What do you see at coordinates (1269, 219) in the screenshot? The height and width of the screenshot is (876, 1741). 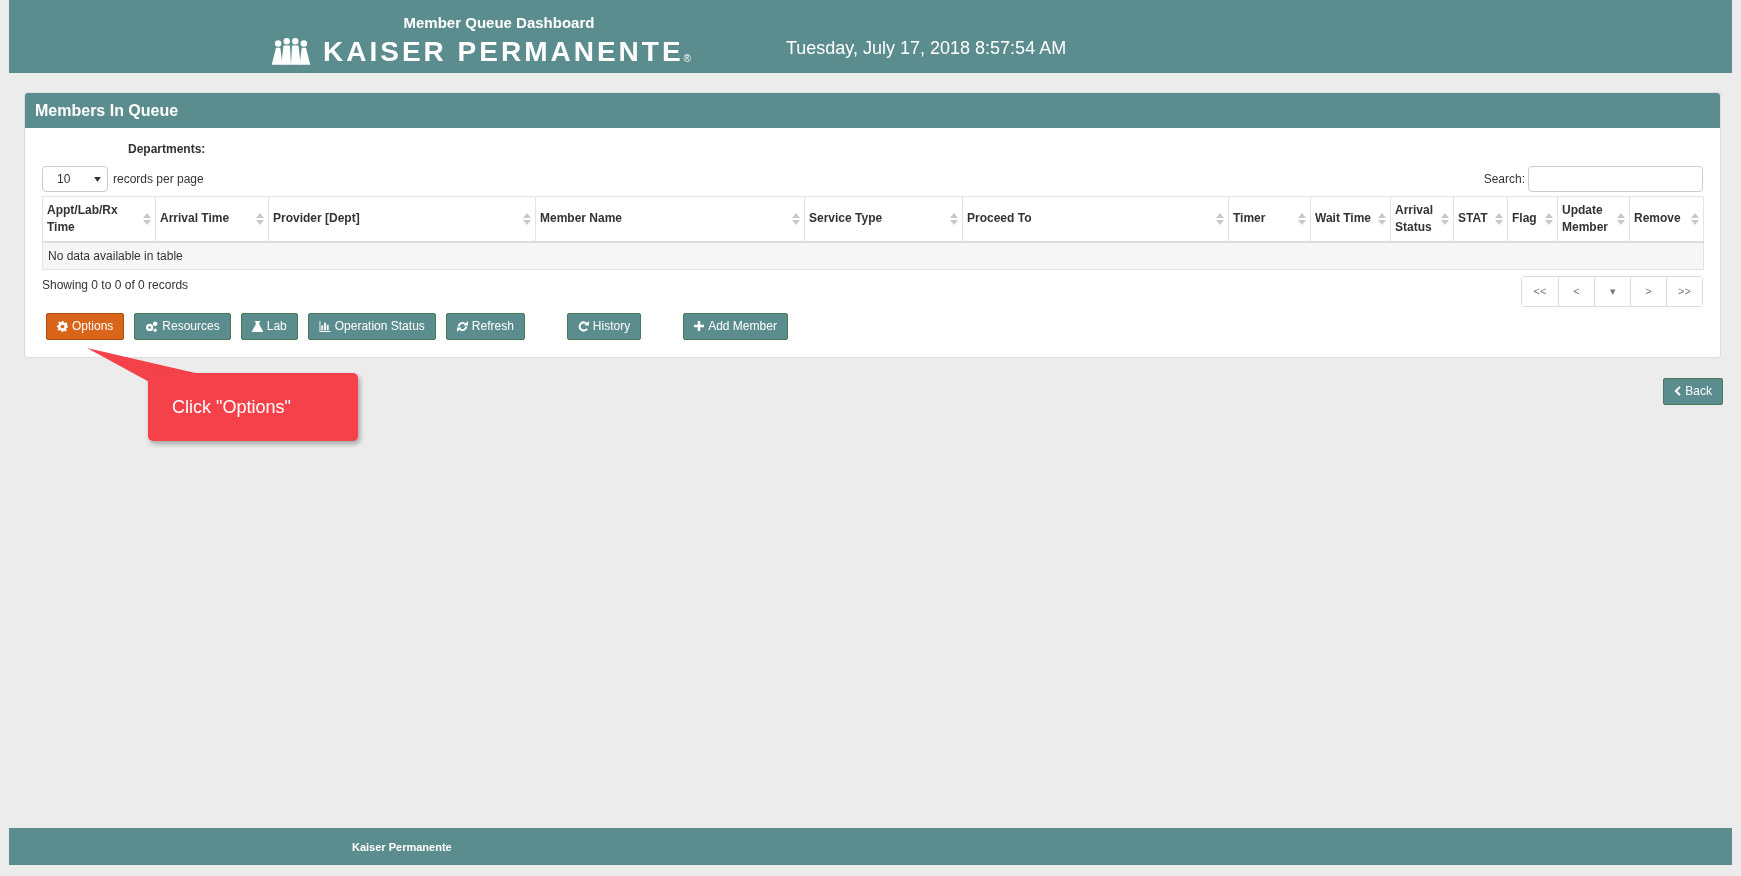 I see `column-header: Timer` at bounding box center [1269, 219].